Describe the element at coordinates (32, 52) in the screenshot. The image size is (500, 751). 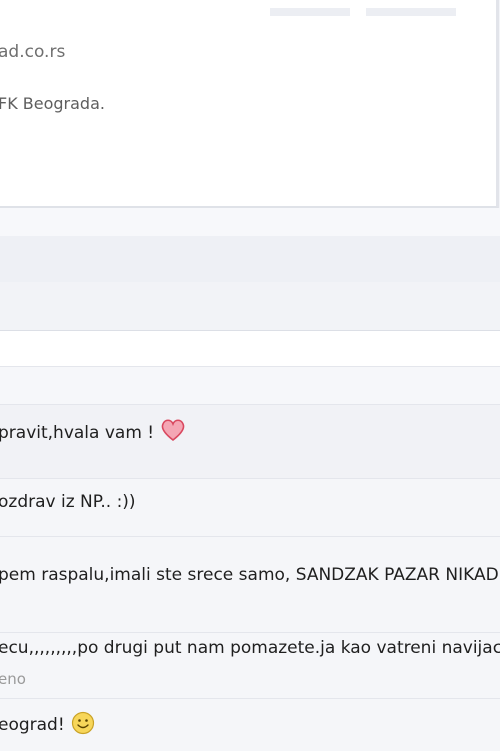
I see `link-url: ad.co.rs` at that location.